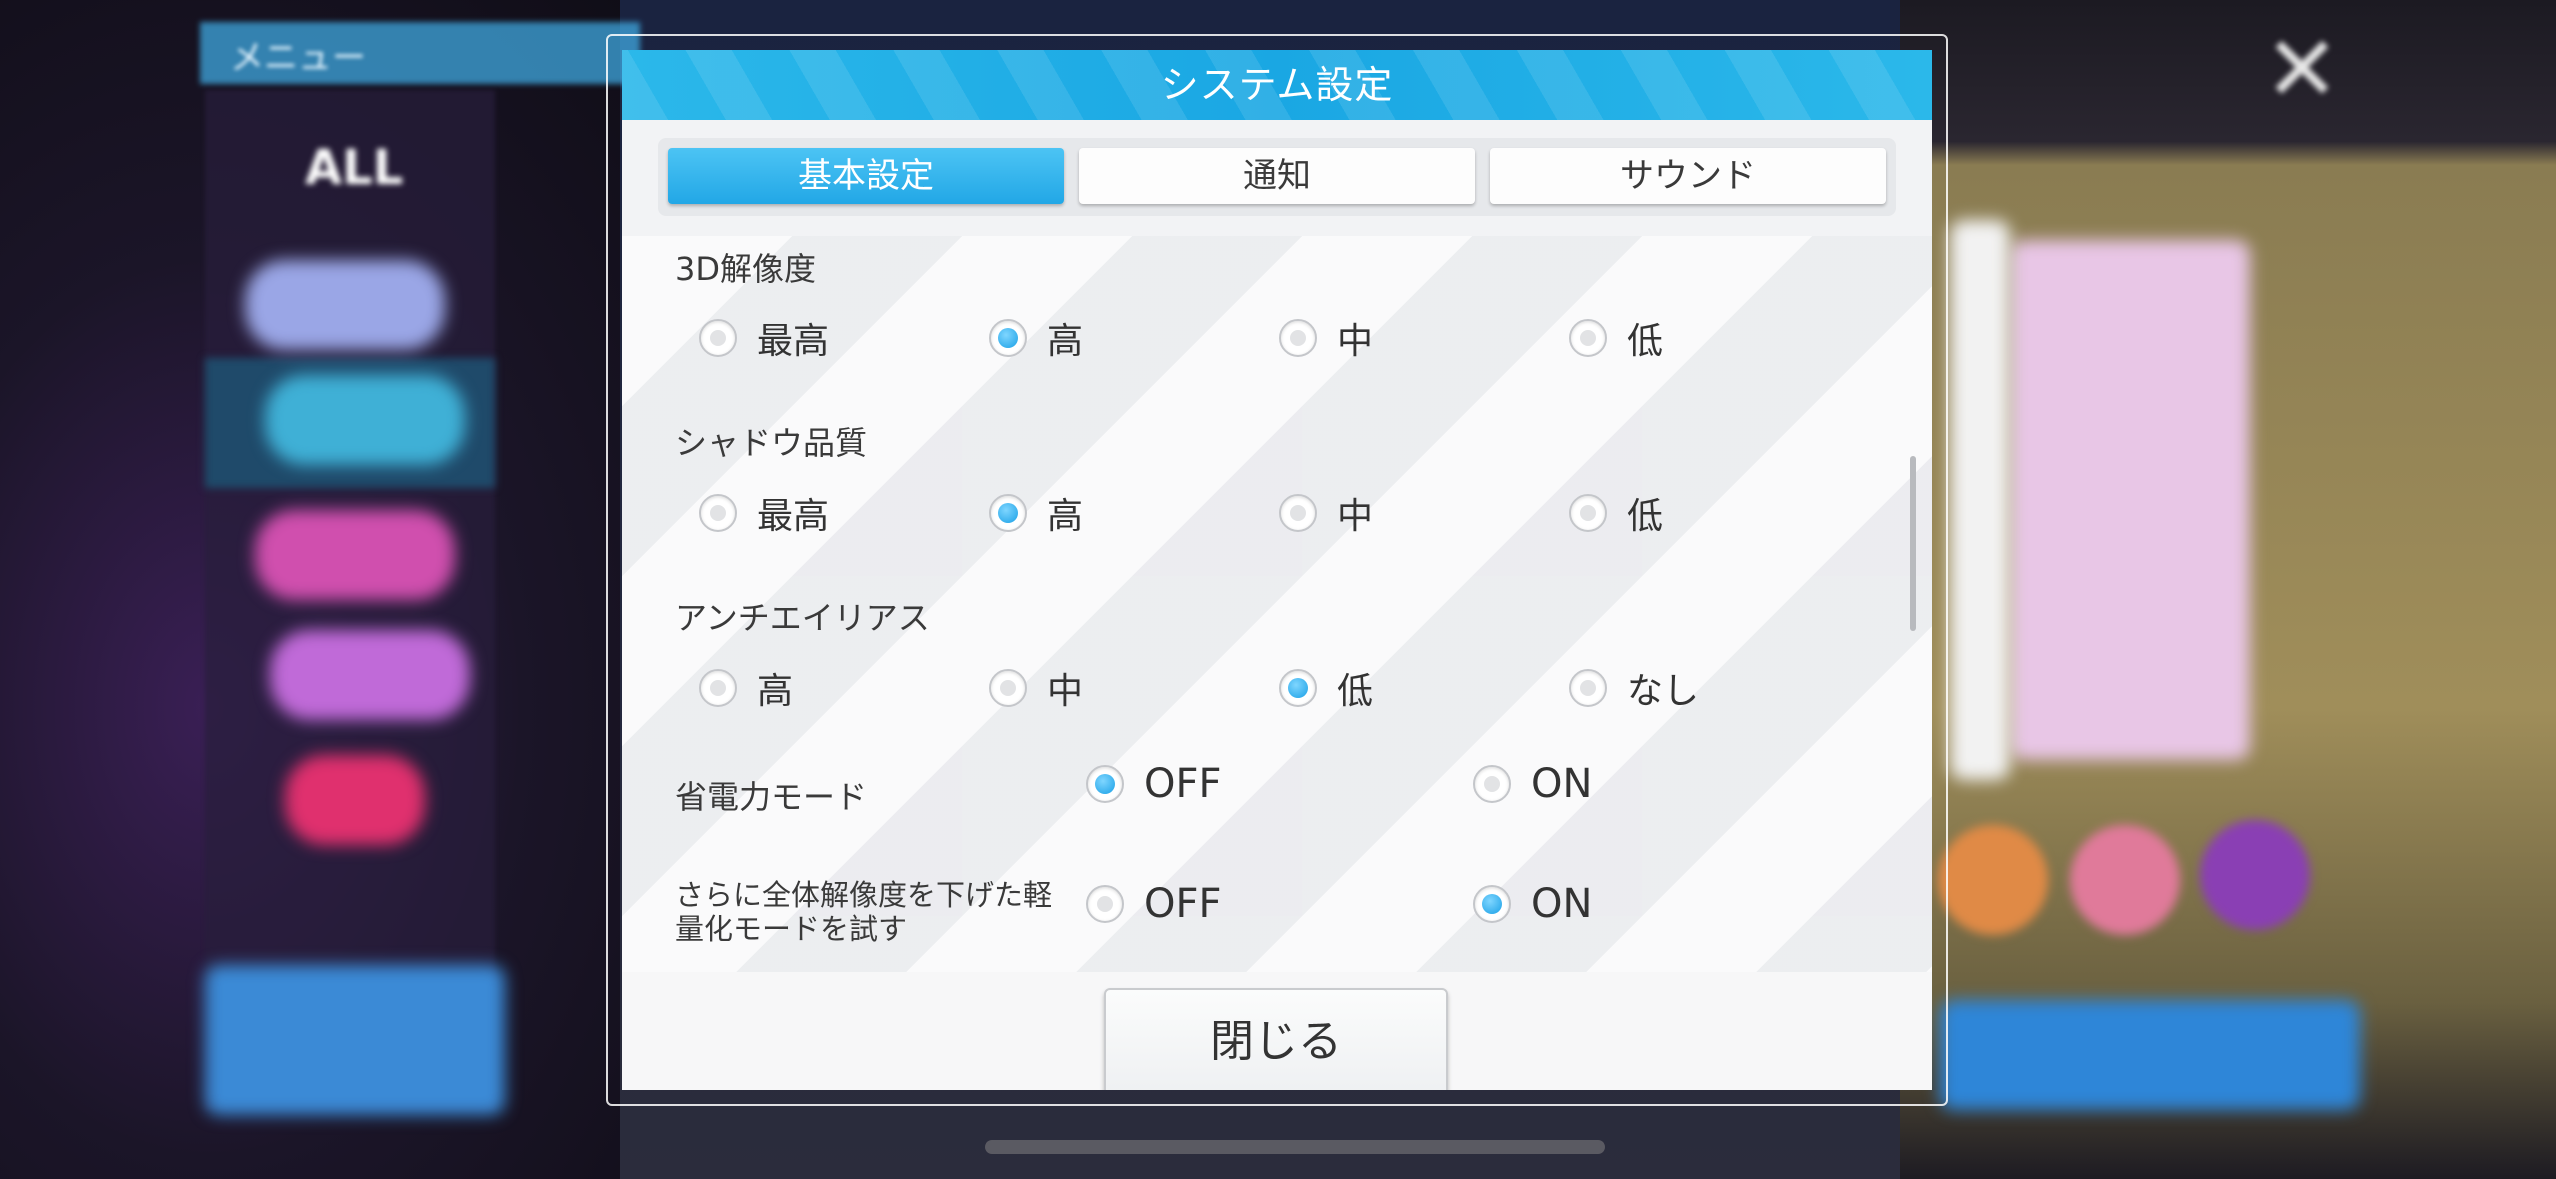 This screenshot has height=1179, width=2556. What do you see at coordinates (864, 912) in the screenshot?
I see `section-title-lightweight-mode: さらに全体解像度を下げた軽量化モードを試す` at bounding box center [864, 912].